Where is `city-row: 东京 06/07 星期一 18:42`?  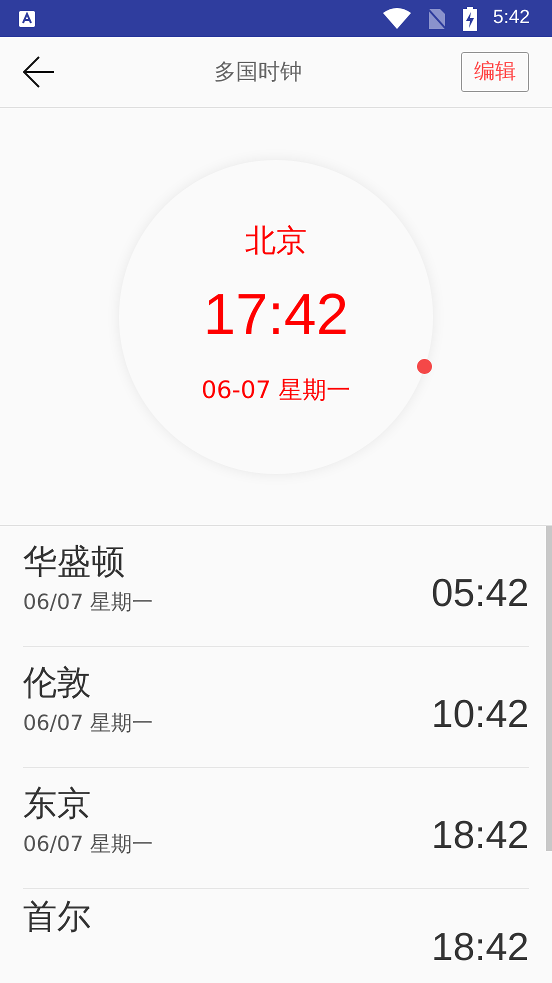 city-row: 东京 06/07 星期一 18:42 is located at coordinates (276, 828).